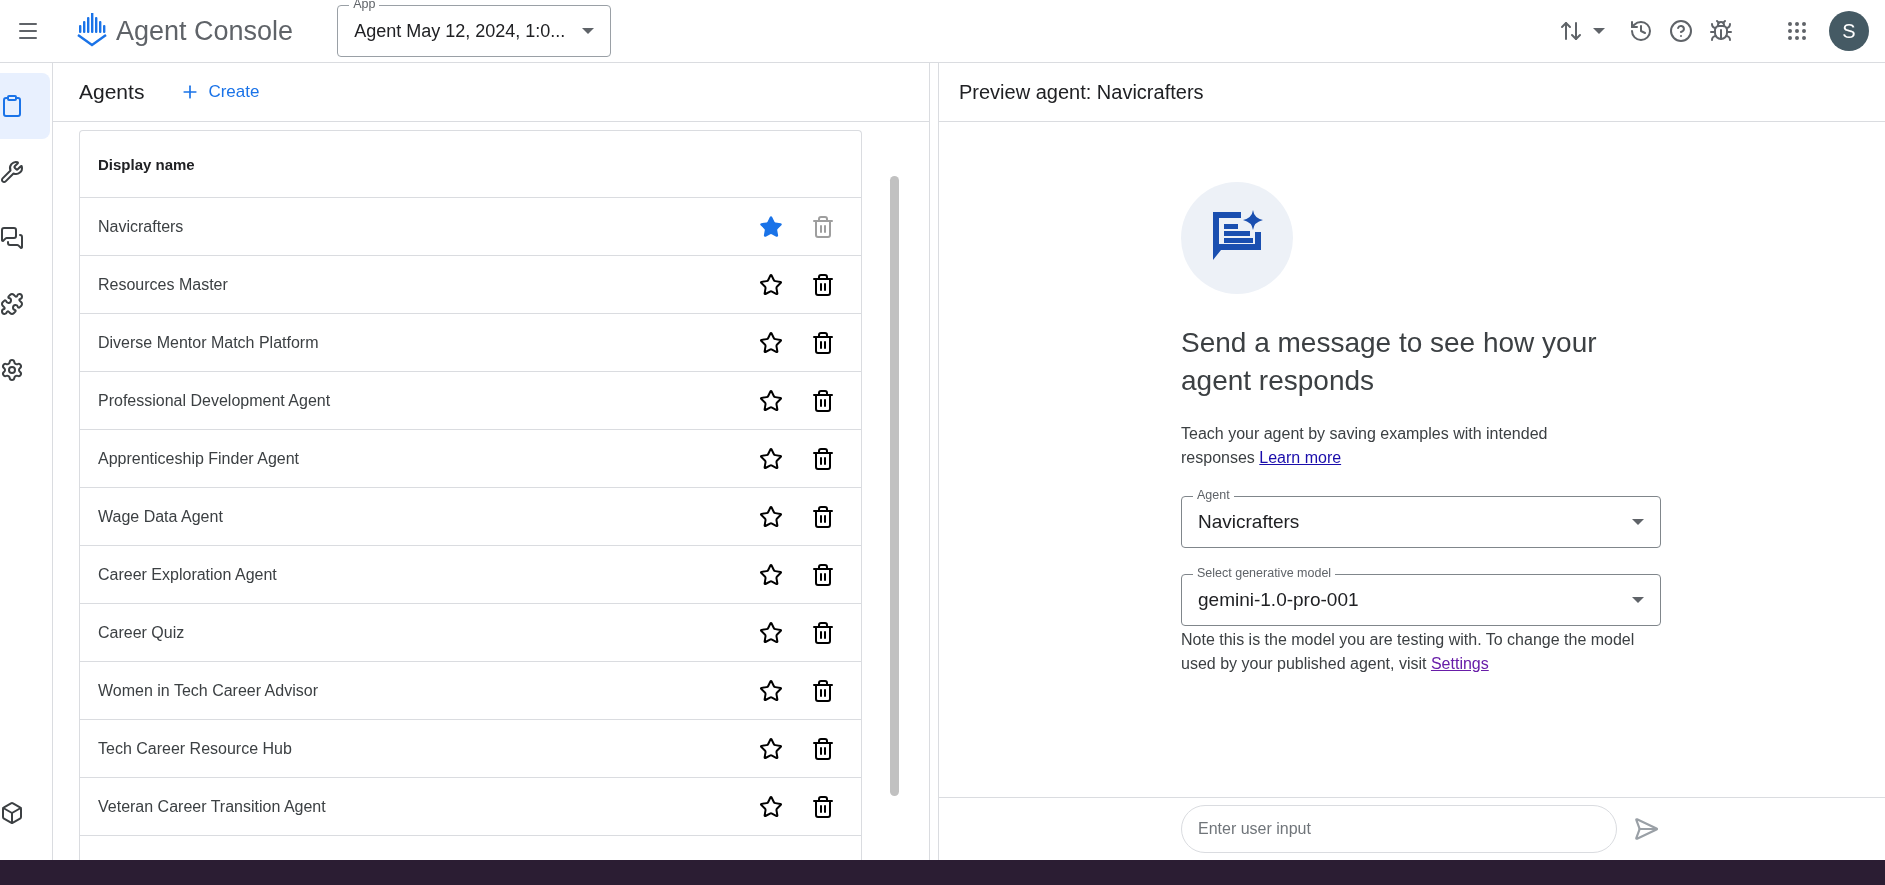  What do you see at coordinates (418, 284) in the screenshot?
I see `agent-name: Resources Master` at bounding box center [418, 284].